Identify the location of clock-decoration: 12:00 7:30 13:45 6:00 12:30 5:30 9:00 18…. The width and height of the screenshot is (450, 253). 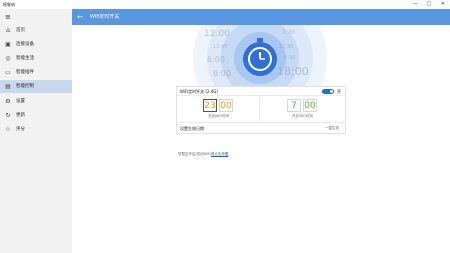
(260, 56).